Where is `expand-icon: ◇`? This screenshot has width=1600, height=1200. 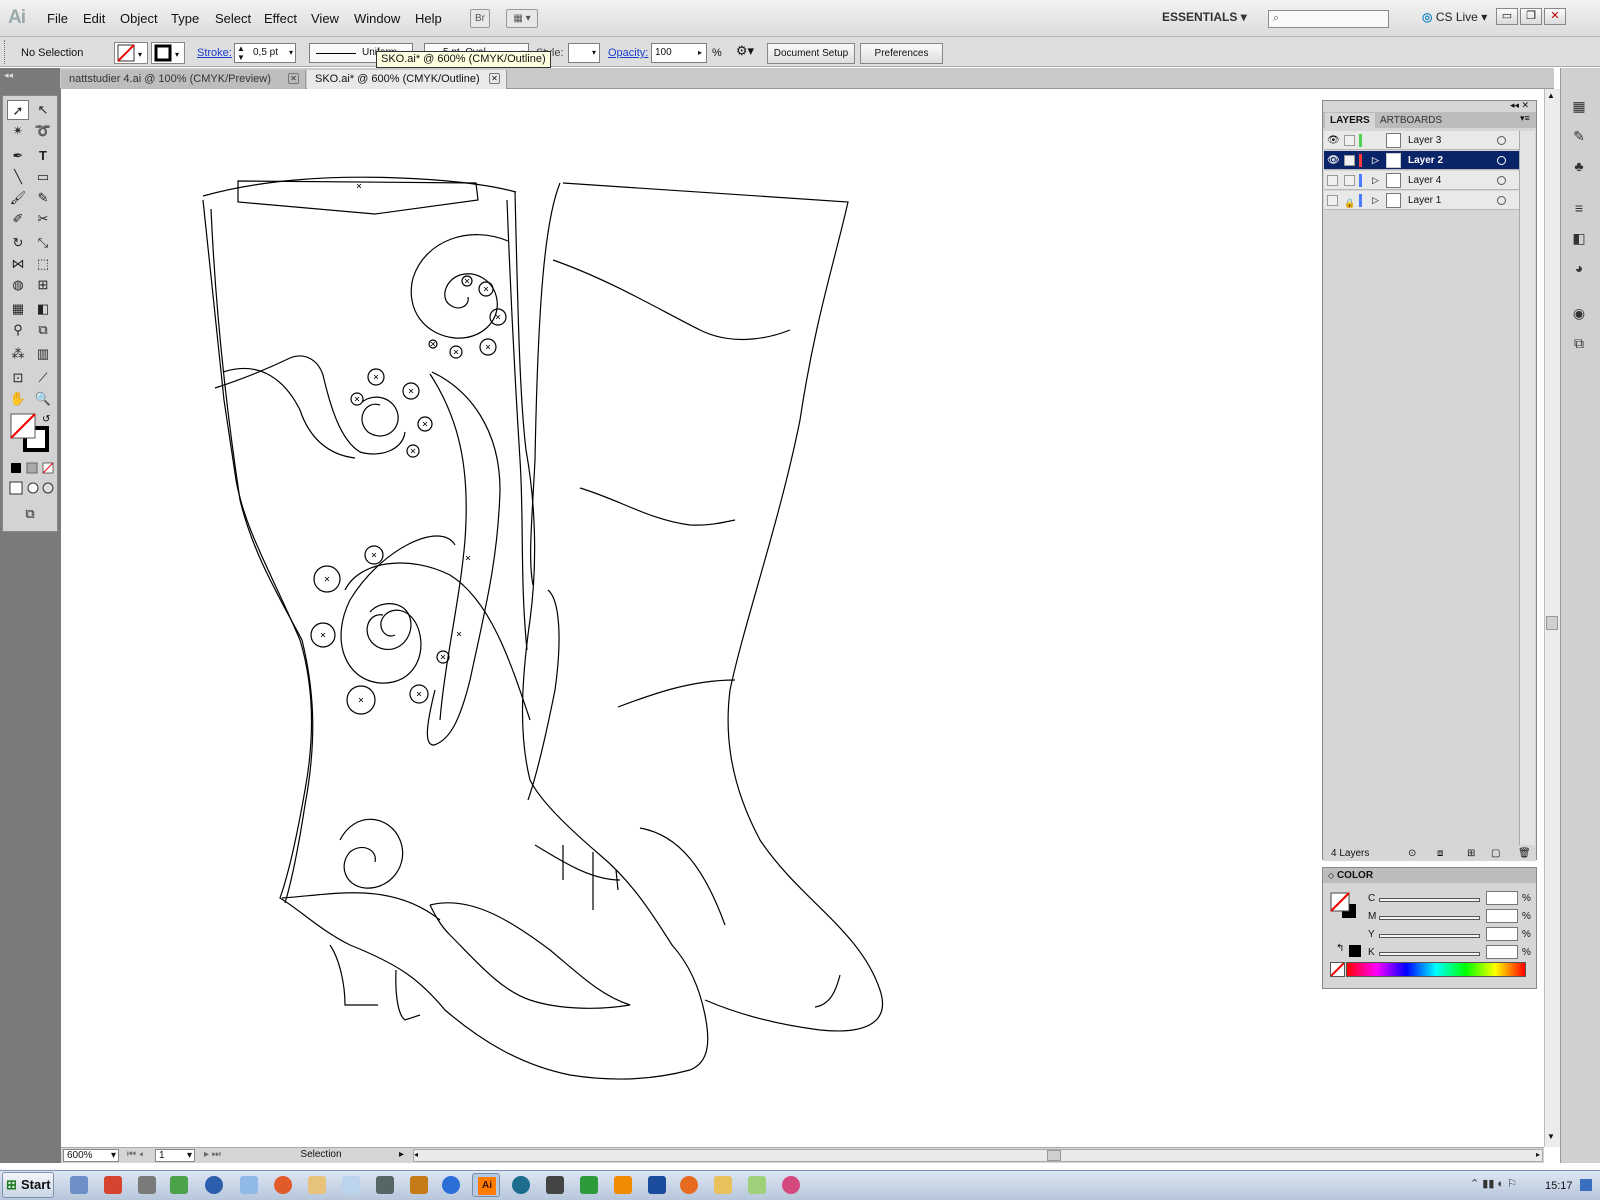
expand-icon: ◇ is located at coordinates (1331, 875).